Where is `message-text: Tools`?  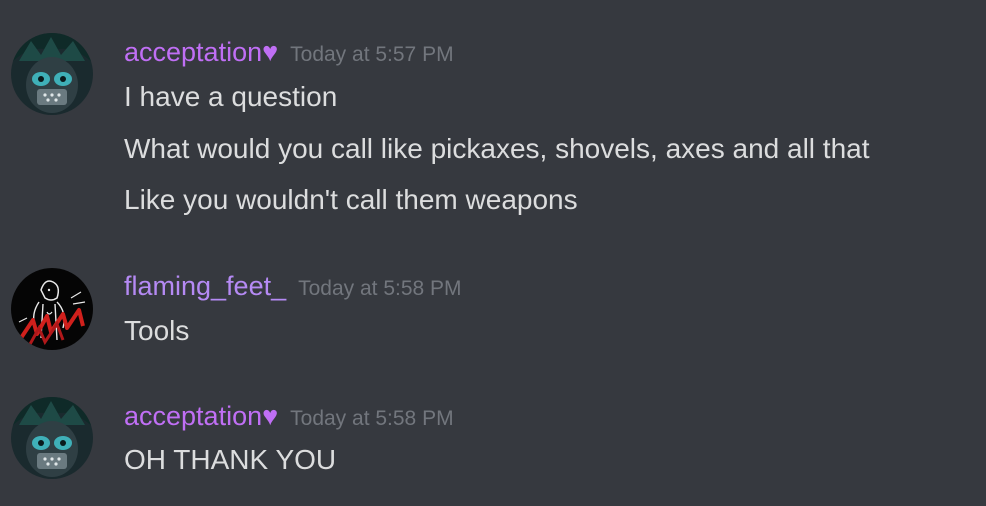
message-text: Tools is located at coordinates (157, 330).